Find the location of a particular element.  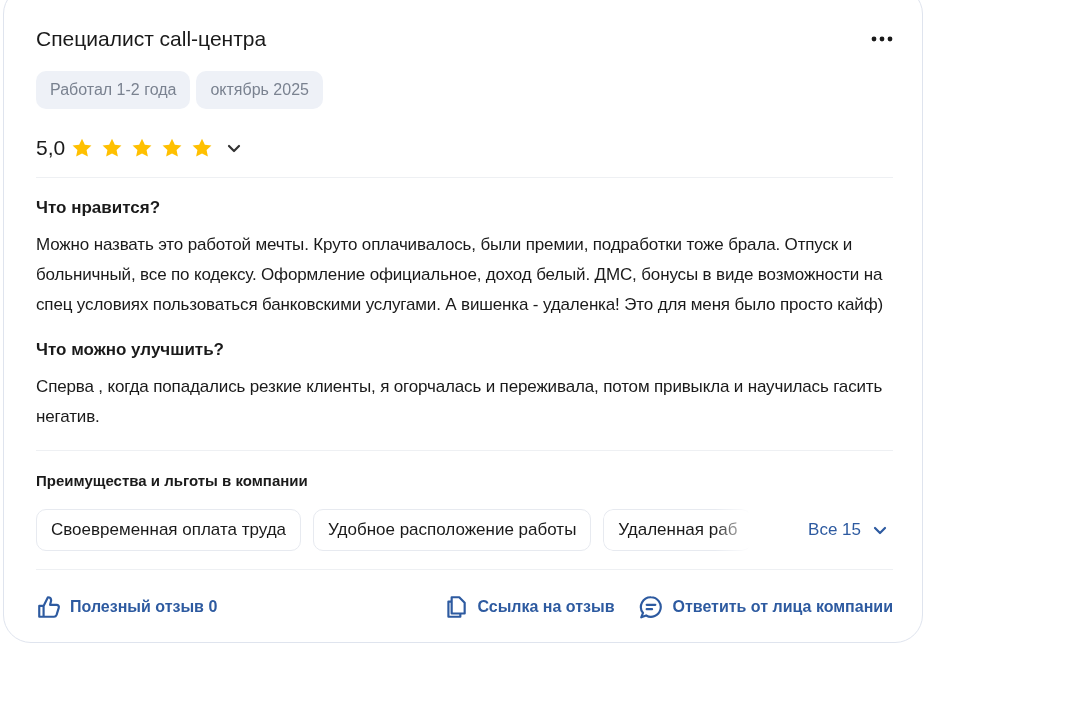

thumbs-up-icon is located at coordinates (49, 607).